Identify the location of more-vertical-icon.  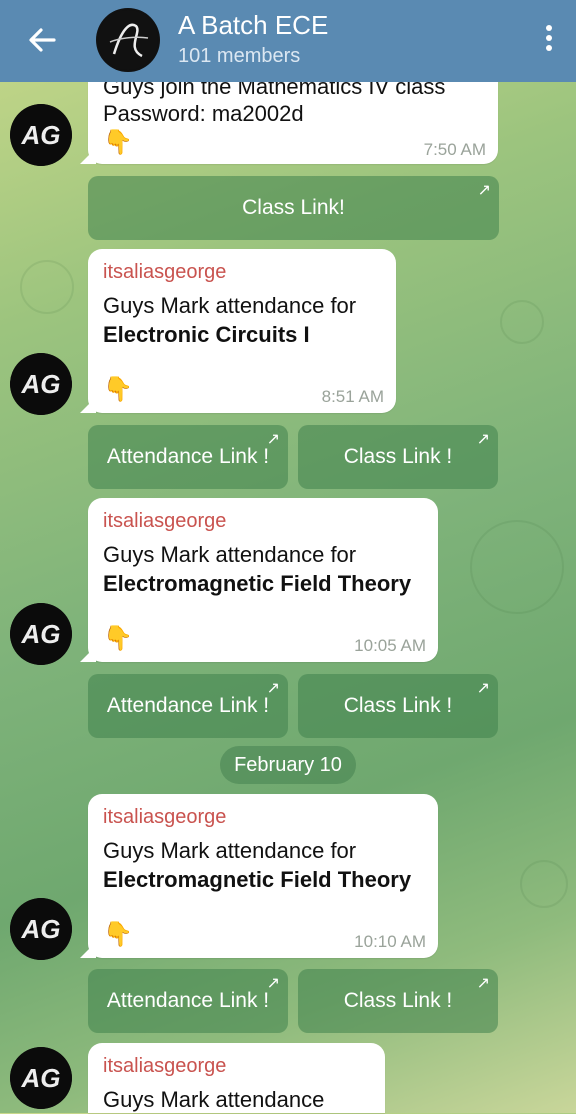
(549, 40).